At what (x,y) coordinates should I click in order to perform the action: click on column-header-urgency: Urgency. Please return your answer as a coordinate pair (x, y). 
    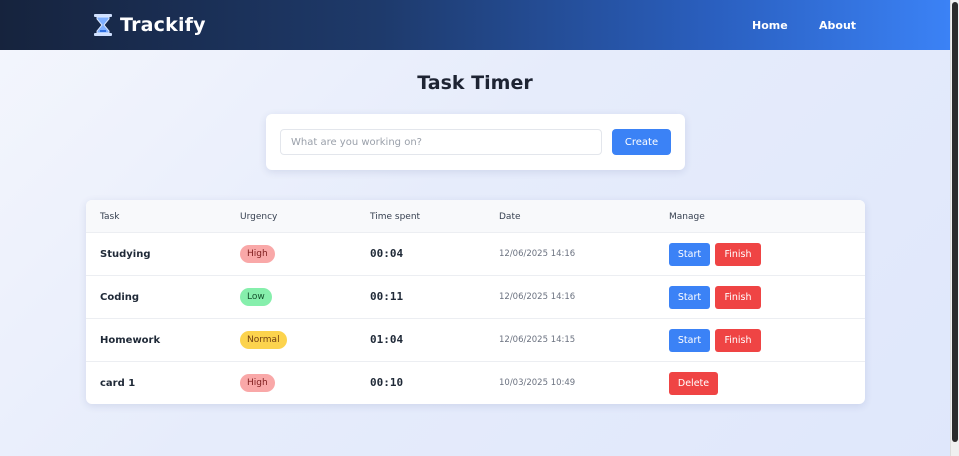
    Looking at the image, I should click on (259, 217).